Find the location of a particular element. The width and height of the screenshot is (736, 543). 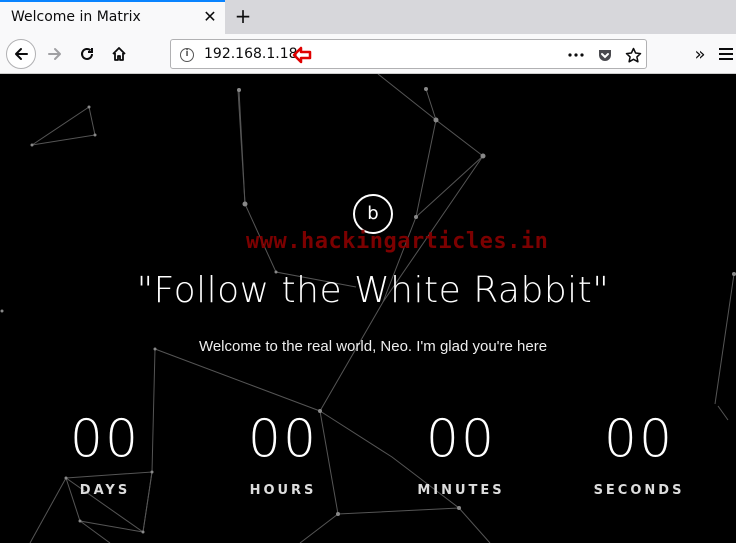

countdown-days: 00 DAYS is located at coordinates (105, 453).